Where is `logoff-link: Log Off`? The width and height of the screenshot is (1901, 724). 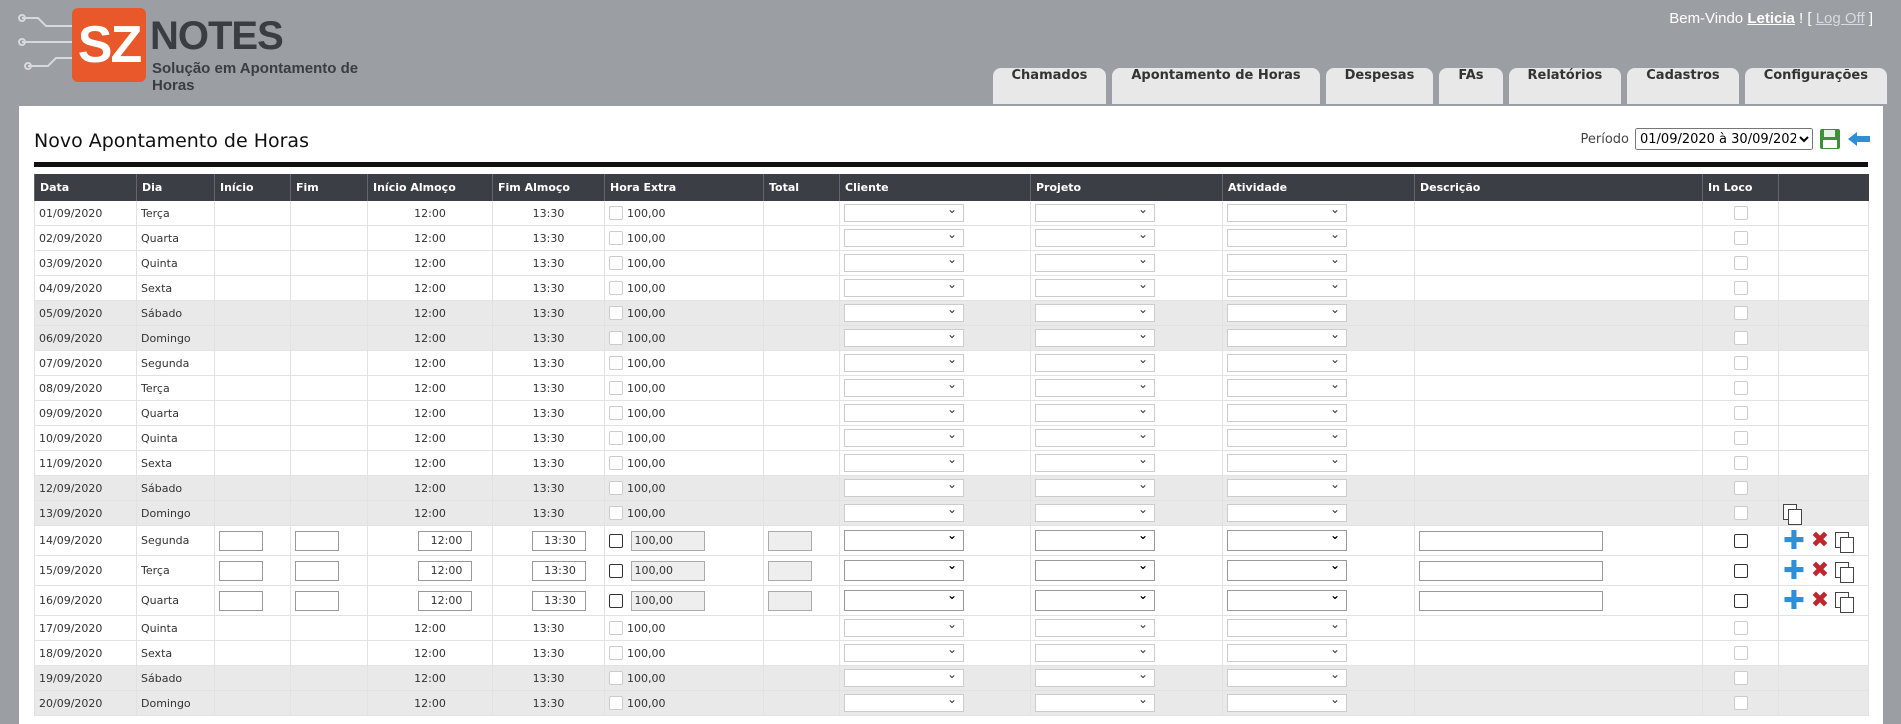 logoff-link: Log Off is located at coordinates (1840, 18).